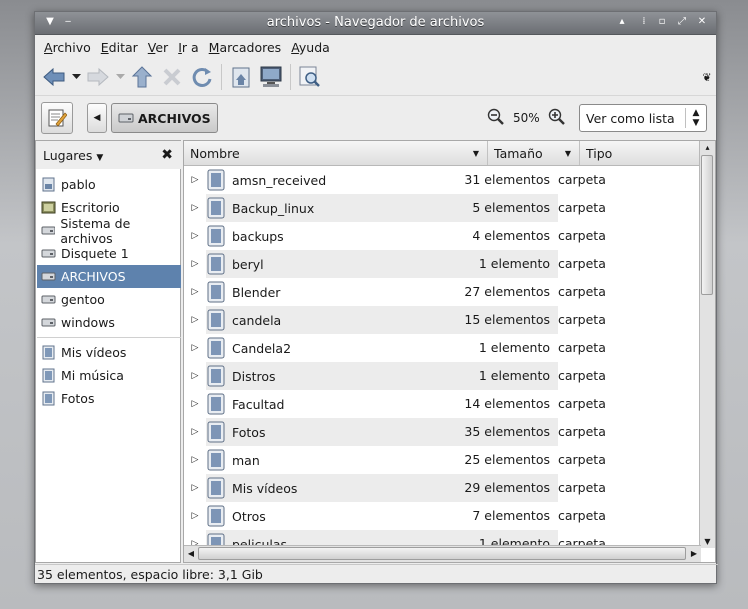  I want to click on zoom-out-button, so click(496, 118).